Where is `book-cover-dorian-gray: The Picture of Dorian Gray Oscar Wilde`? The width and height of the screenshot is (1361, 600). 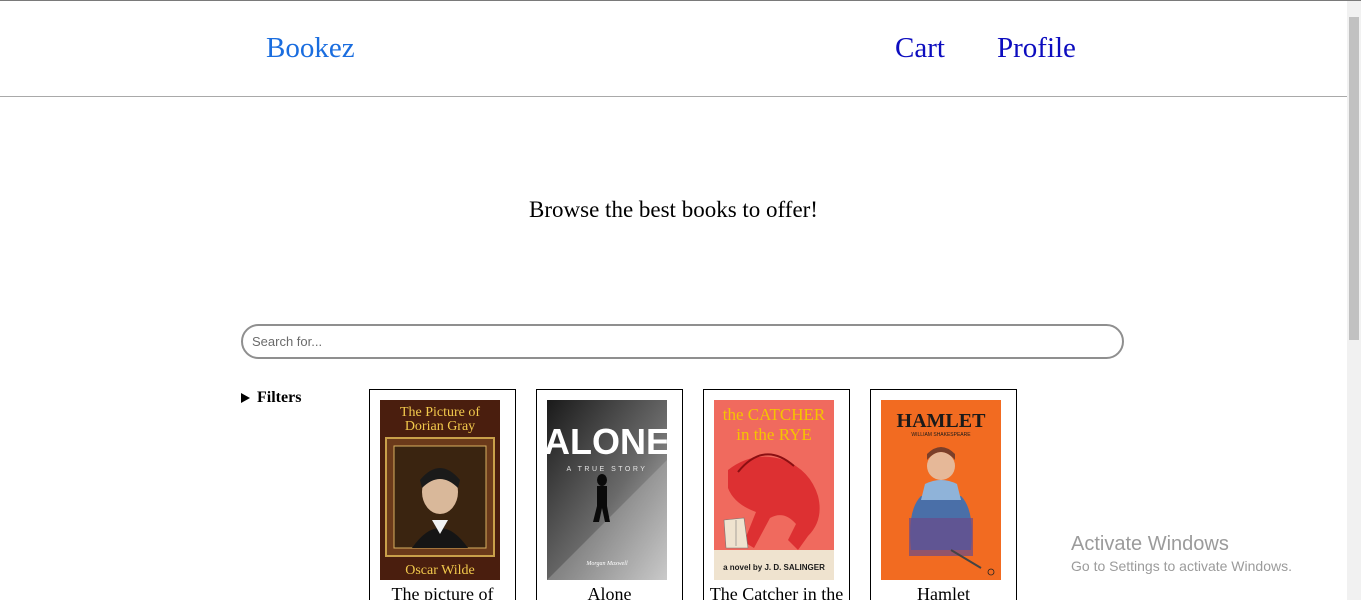
book-cover-dorian-gray: The Picture of Dorian Gray Oscar Wilde is located at coordinates (440, 490).